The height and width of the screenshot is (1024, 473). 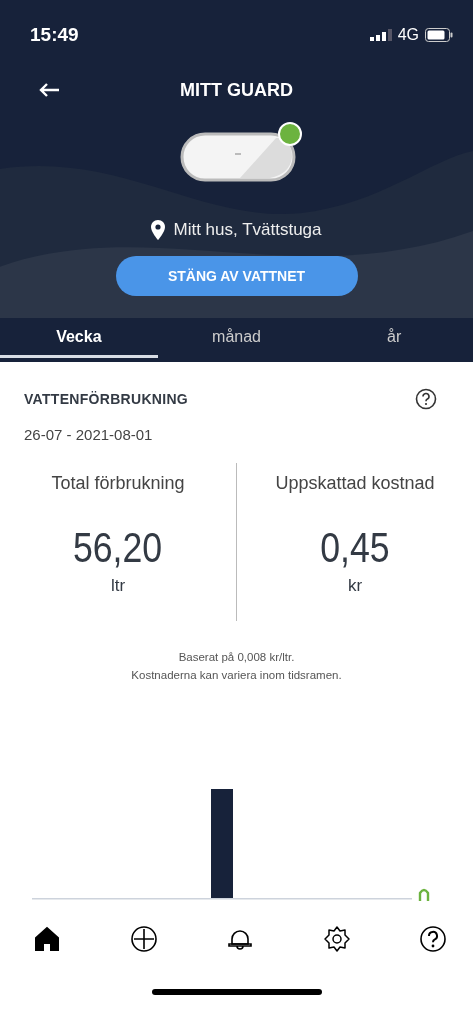 What do you see at coordinates (355, 586) in the screenshot?
I see `stat-unit: kr` at bounding box center [355, 586].